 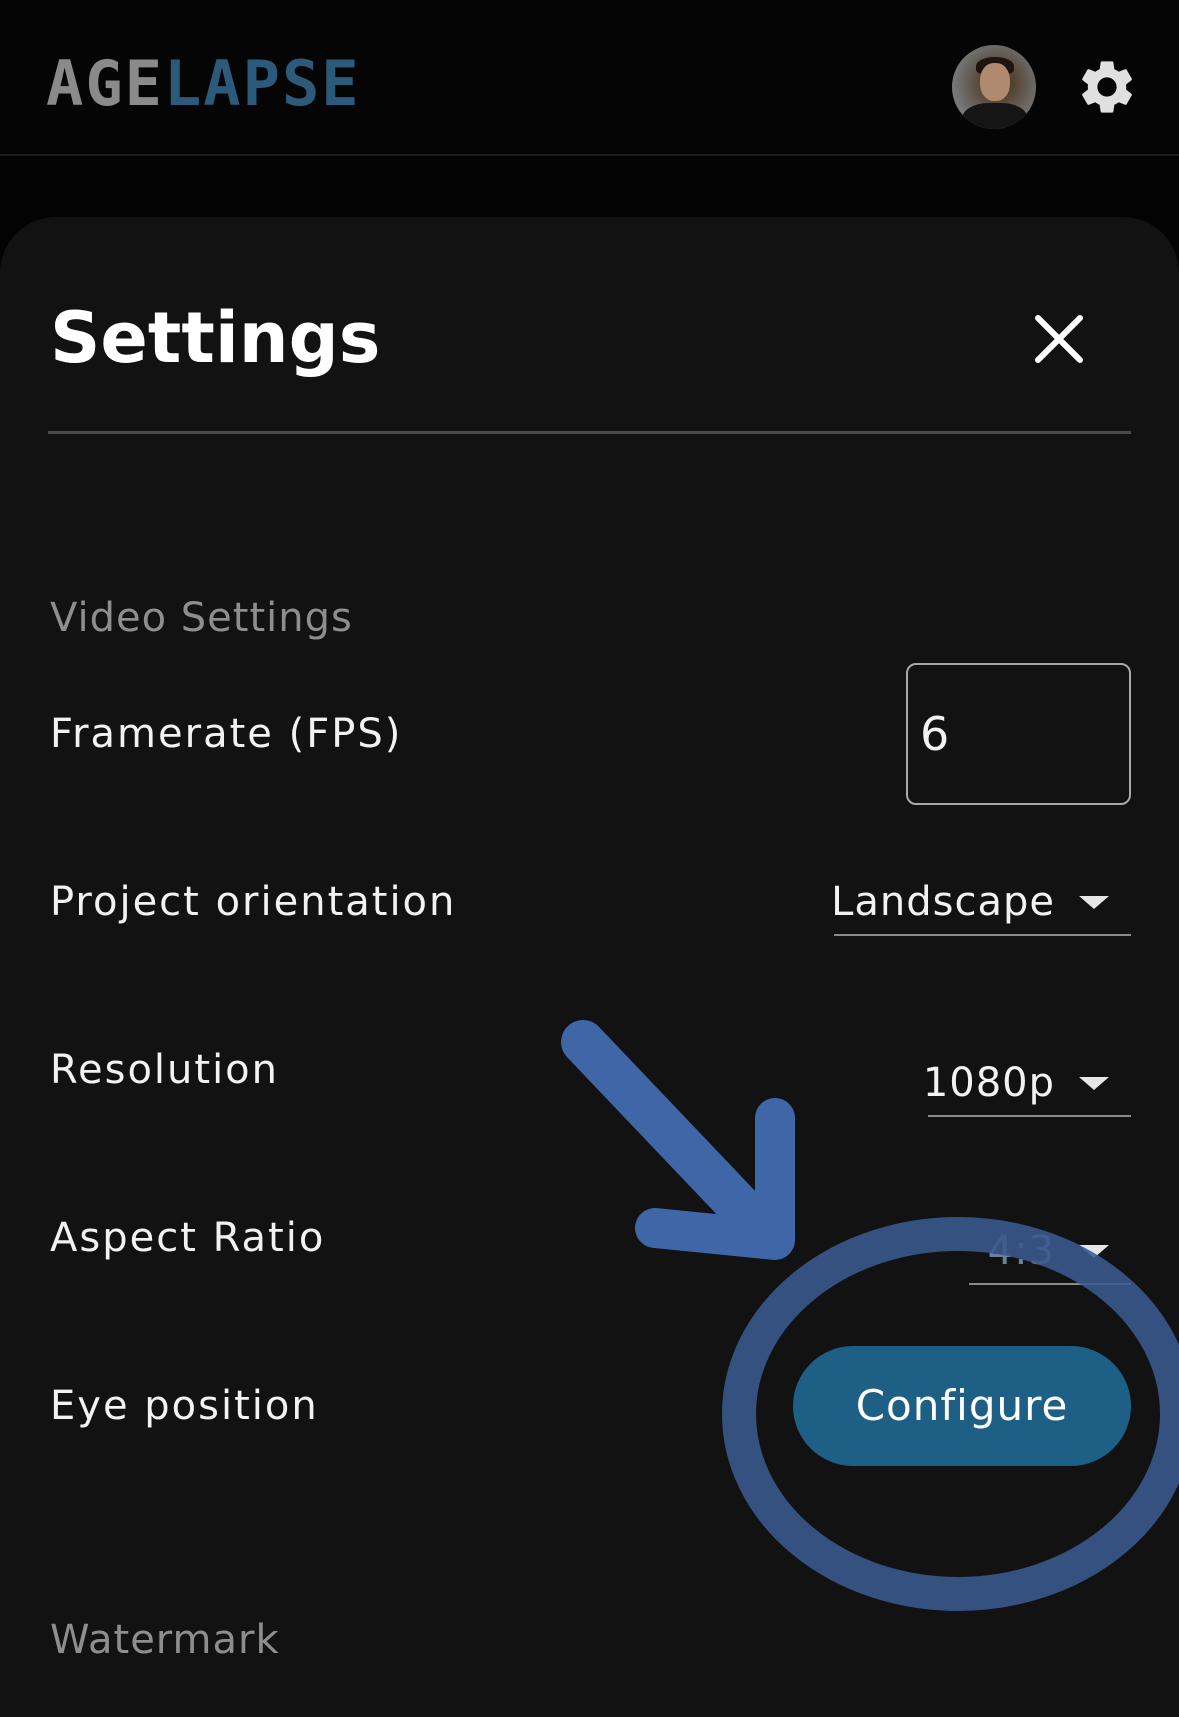 I want to click on configure-button: Configure, so click(x=962, y=1406).